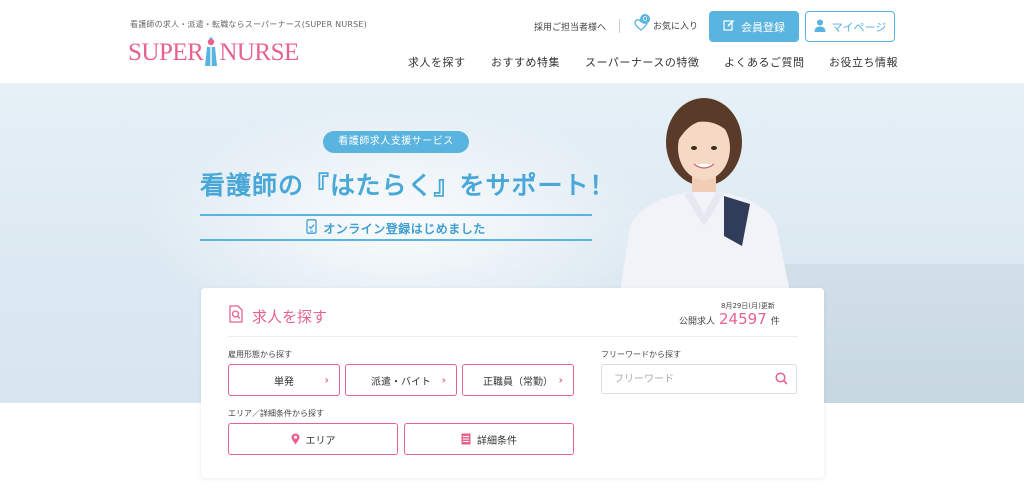 The image size is (1024, 498). I want to click on freeword-search-box, so click(699, 379).